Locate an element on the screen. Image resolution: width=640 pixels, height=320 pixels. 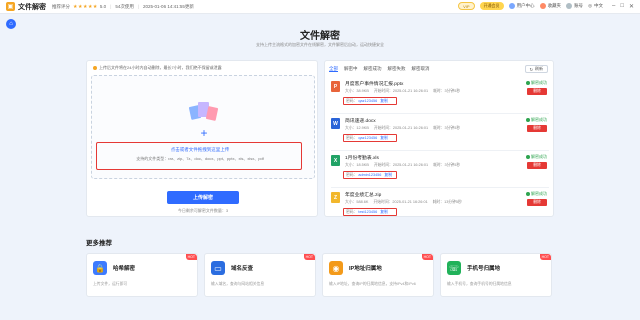
recommend-card: ☏ 手机号归属地 输入手机号，查询手机号的归属地信息 HOT is located at coordinates (496, 275).